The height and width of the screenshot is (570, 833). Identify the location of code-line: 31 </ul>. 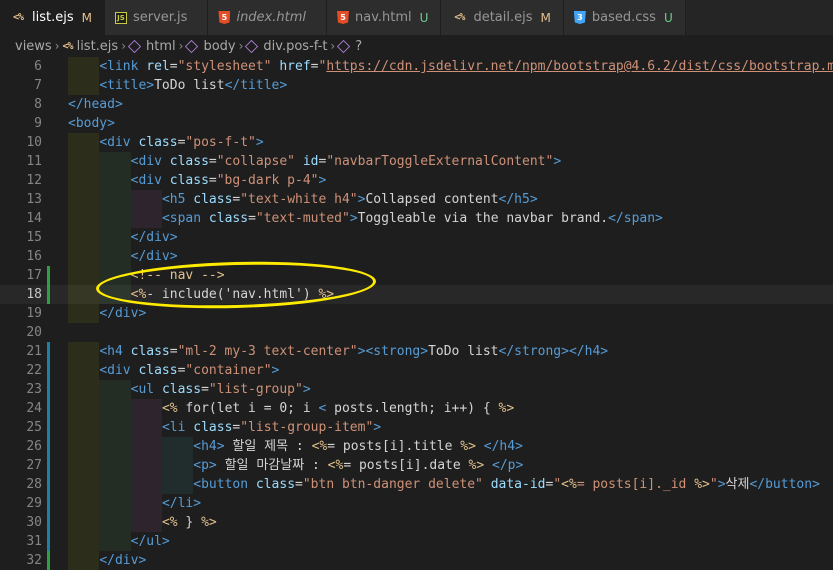
(416, 541).